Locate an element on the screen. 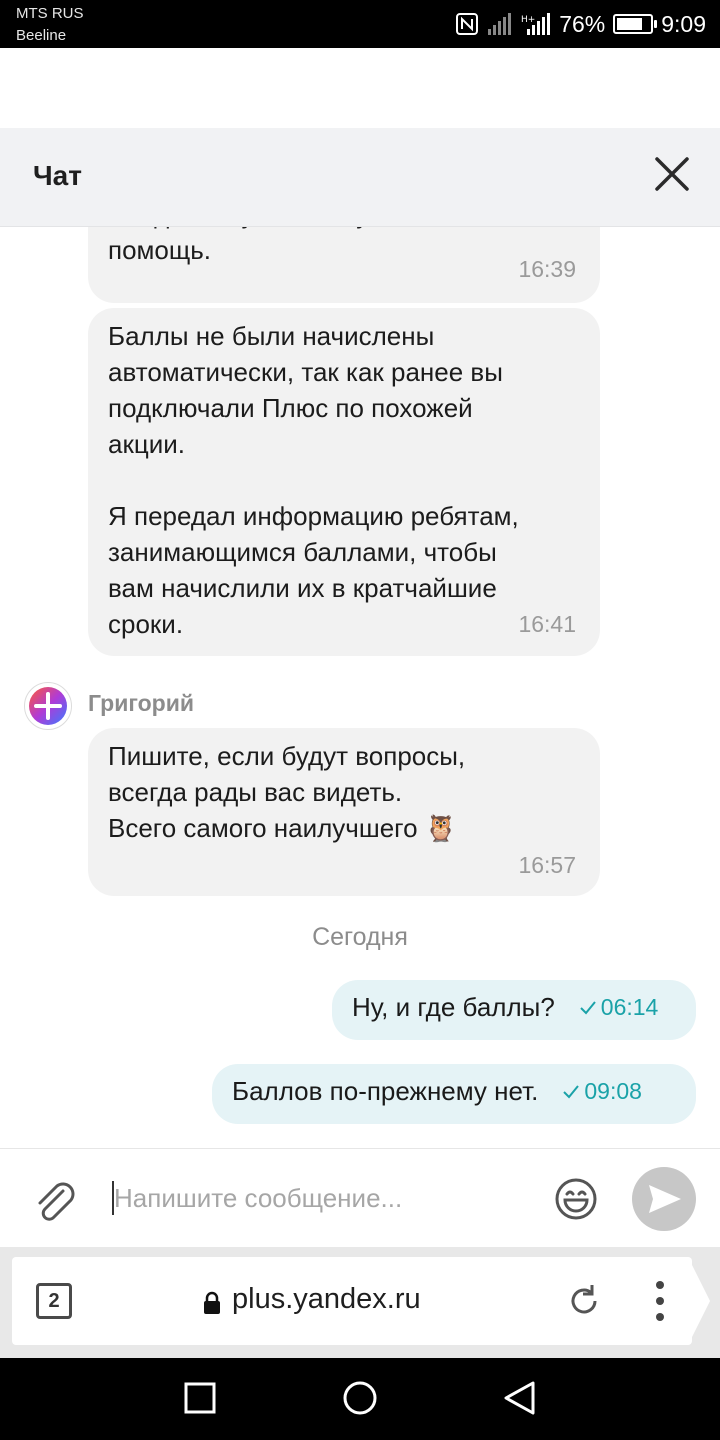 Image resolution: width=720 pixels, height=1440 pixels. message-text: ожидание, уже спешу к вам на помощь. is located at coordinates (292, 246).